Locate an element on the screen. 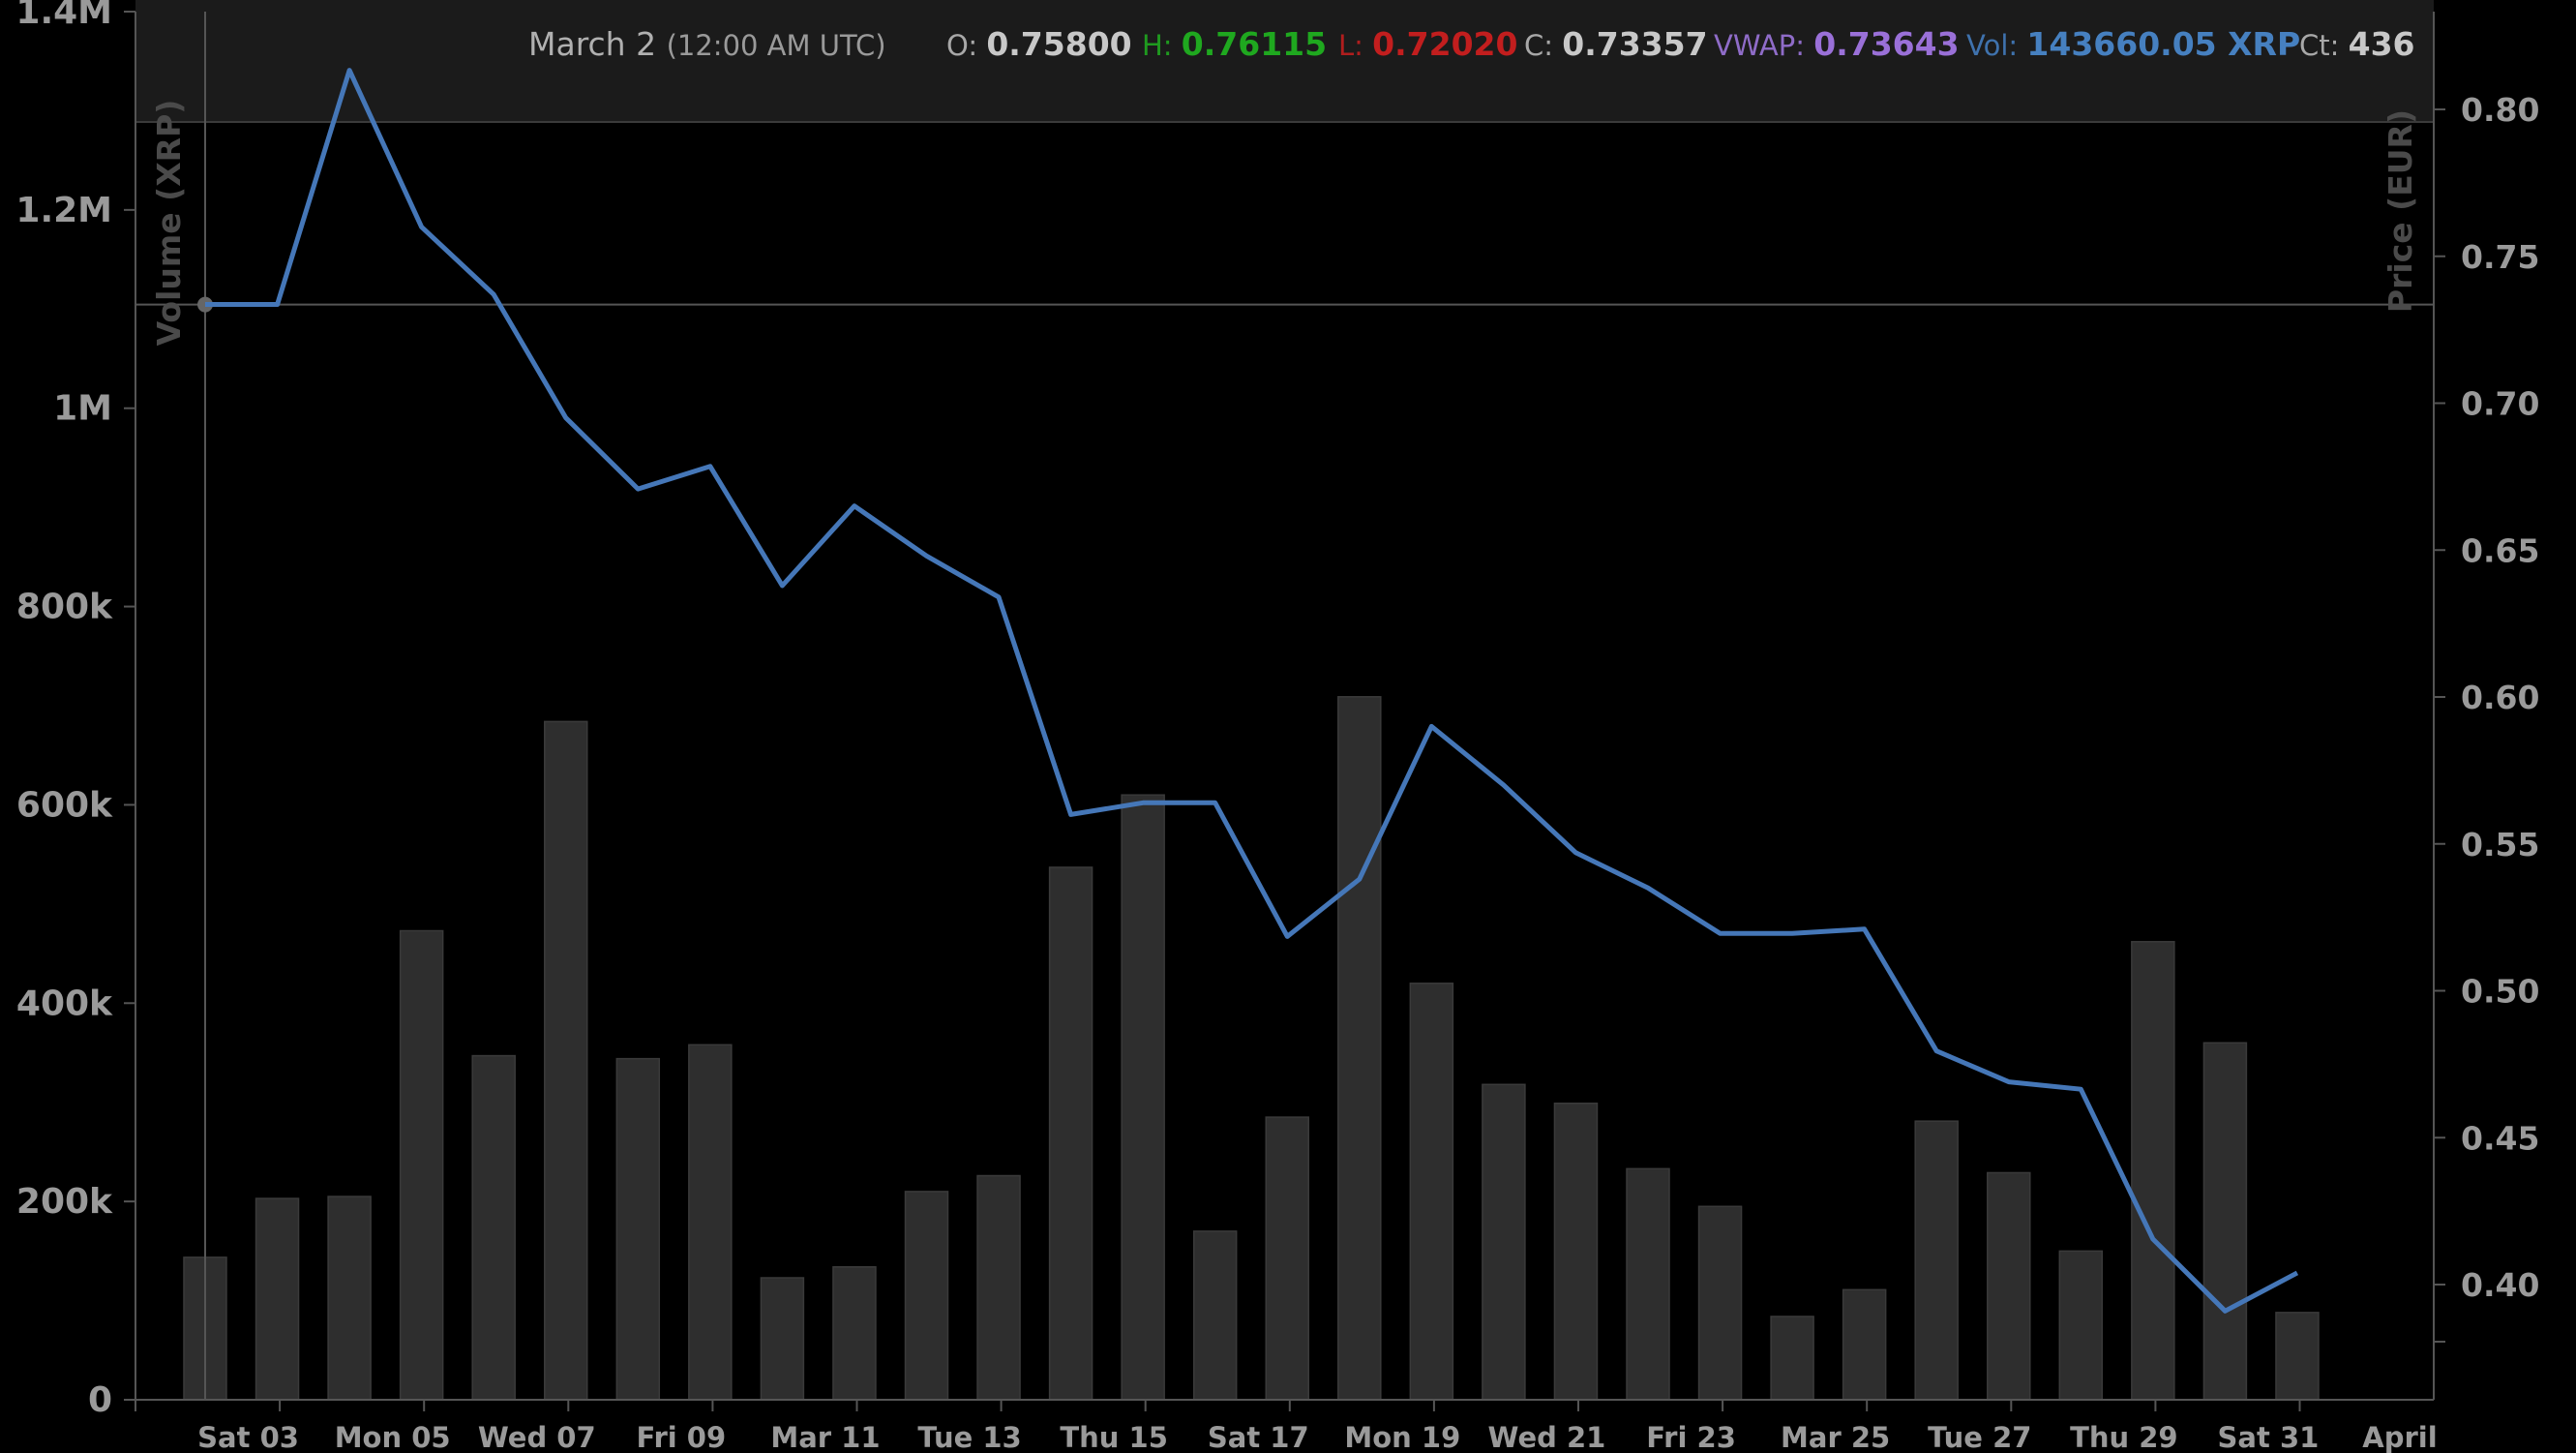 This screenshot has width=2576, height=1453. info-item: Ct: 436 is located at coordinates (2357, 44).